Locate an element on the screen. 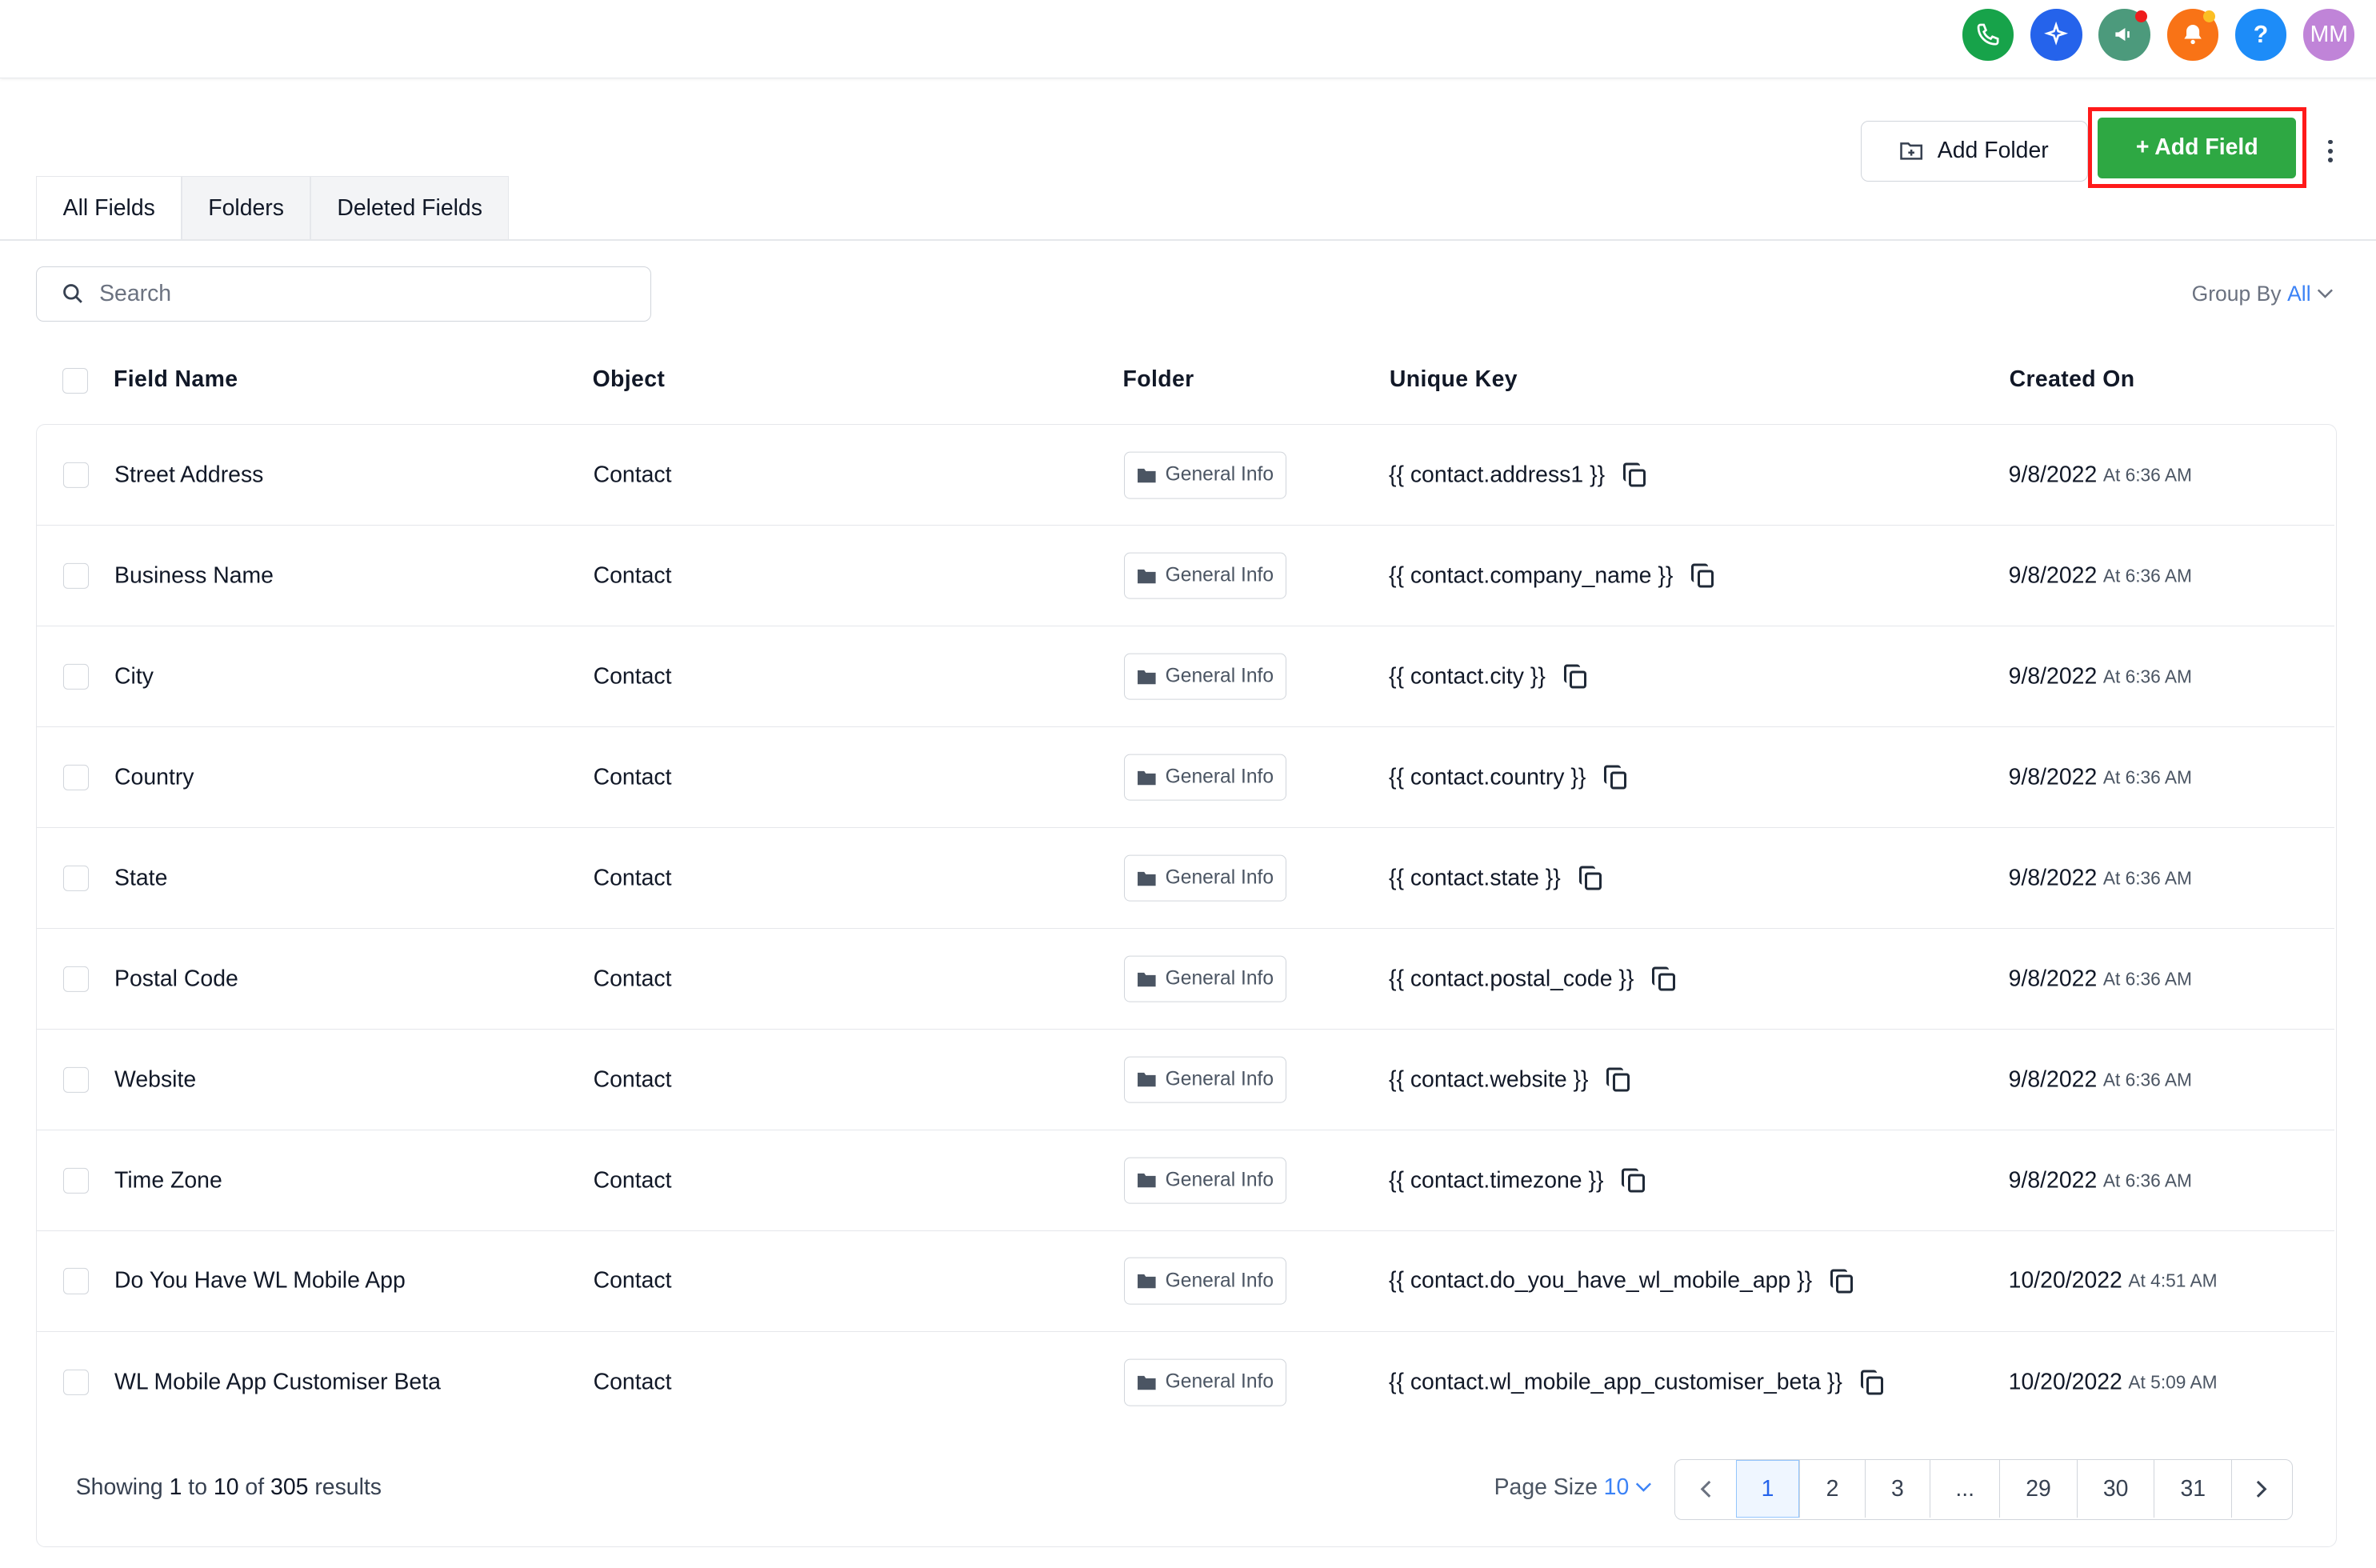 The width and height of the screenshot is (2376, 1568). more-options-icon is located at coordinates (2330, 150).